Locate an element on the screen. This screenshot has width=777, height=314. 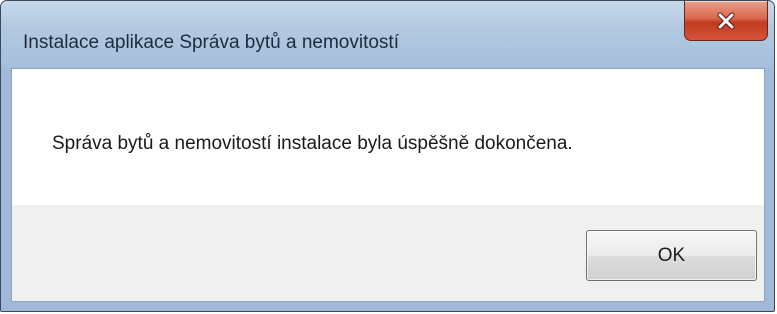
close-icon is located at coordinates (726, 20).